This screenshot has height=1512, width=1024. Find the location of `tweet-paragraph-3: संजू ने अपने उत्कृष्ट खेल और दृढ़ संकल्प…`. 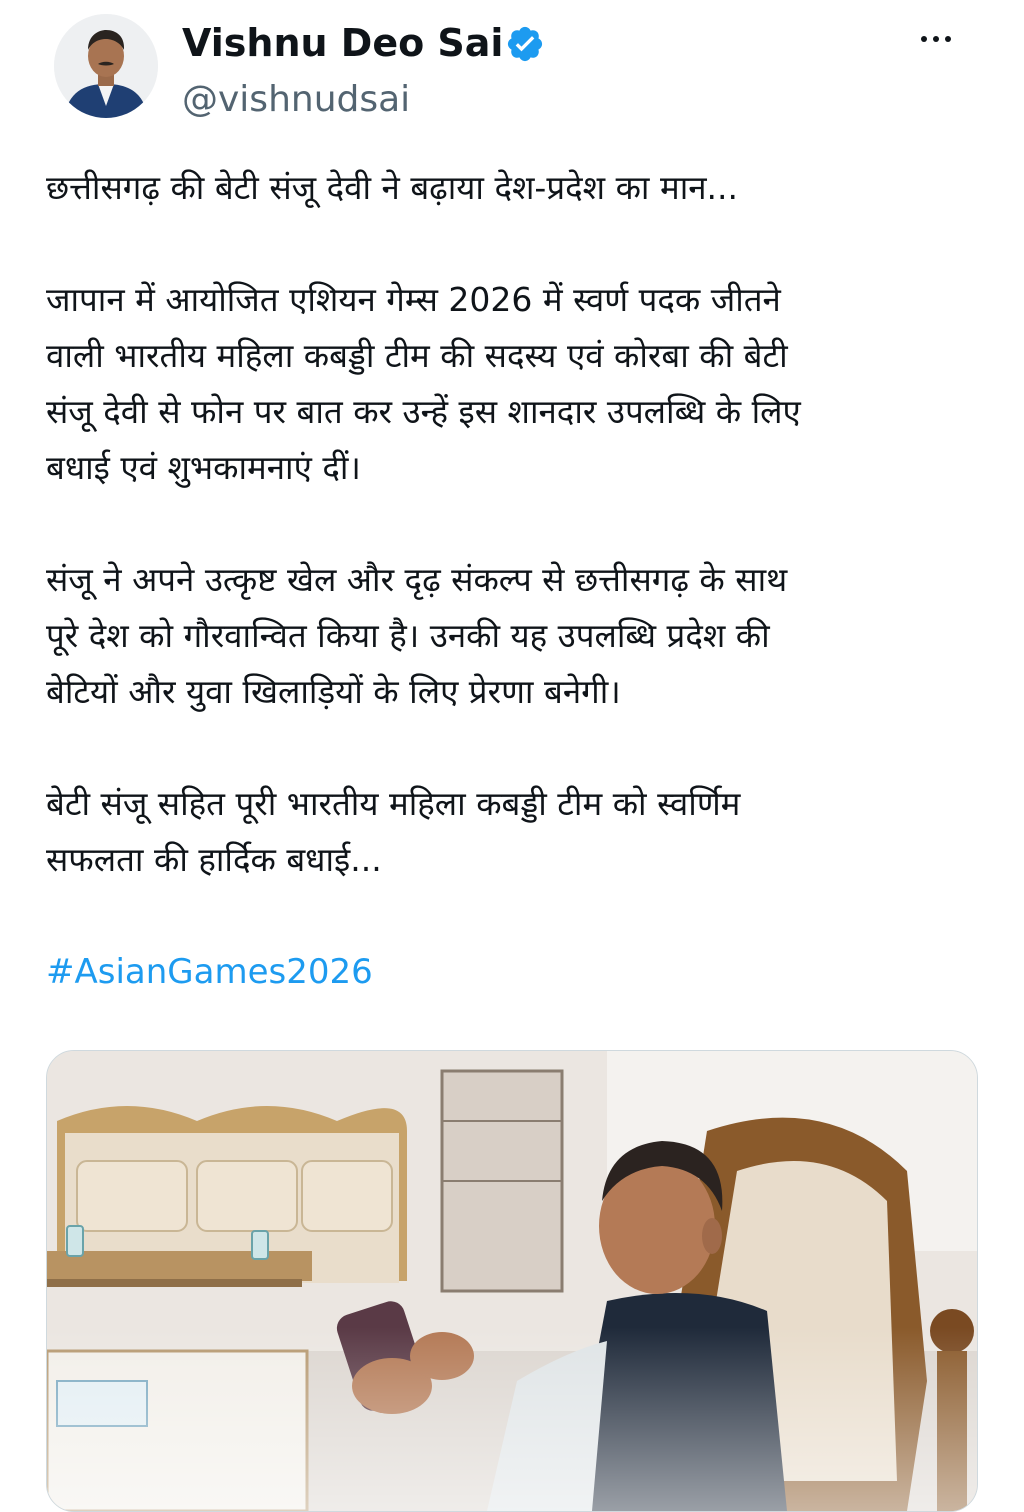

tweet-paragraph-3: संजू ने अपने उत्कृष्ट खेल और दृढ़ संकल्प… is located at coordinates (417, 635).